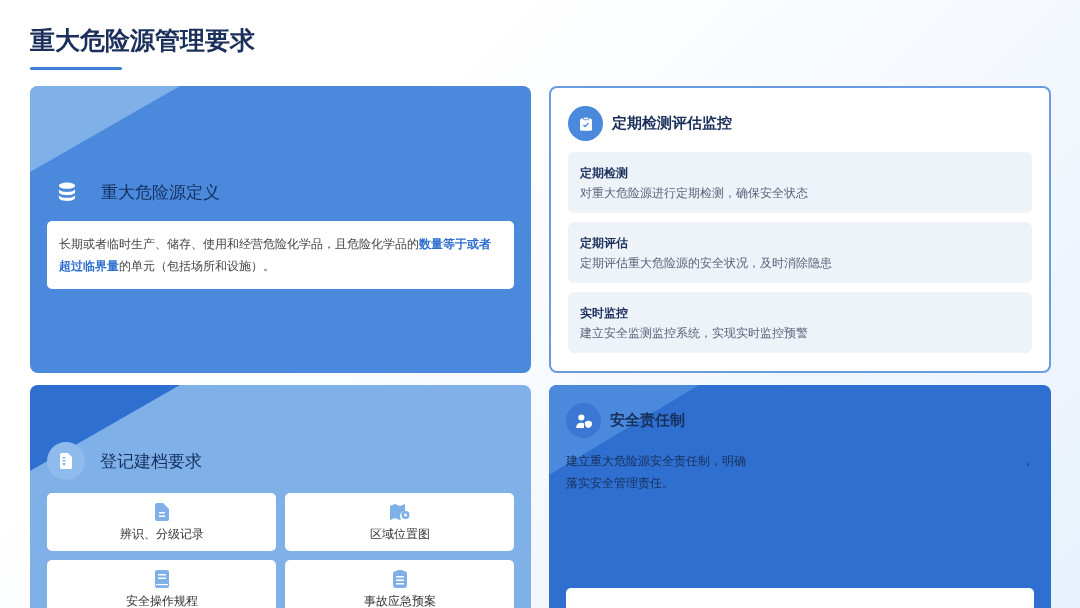 The height and width of the screenshot is (608, 1080). Describe the element at coordinates (66, 461) in the screenshot. I see `file-icon` at that location.